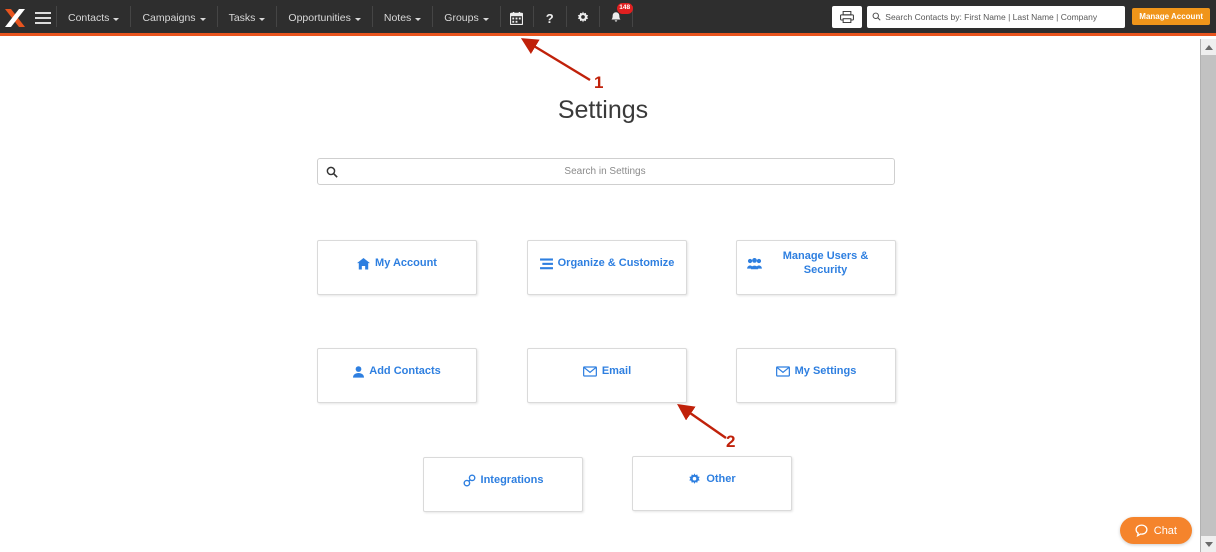 This screenshot has height=552, width=1216. I want to click on tile-my-account: My Account, so click(397, 267).